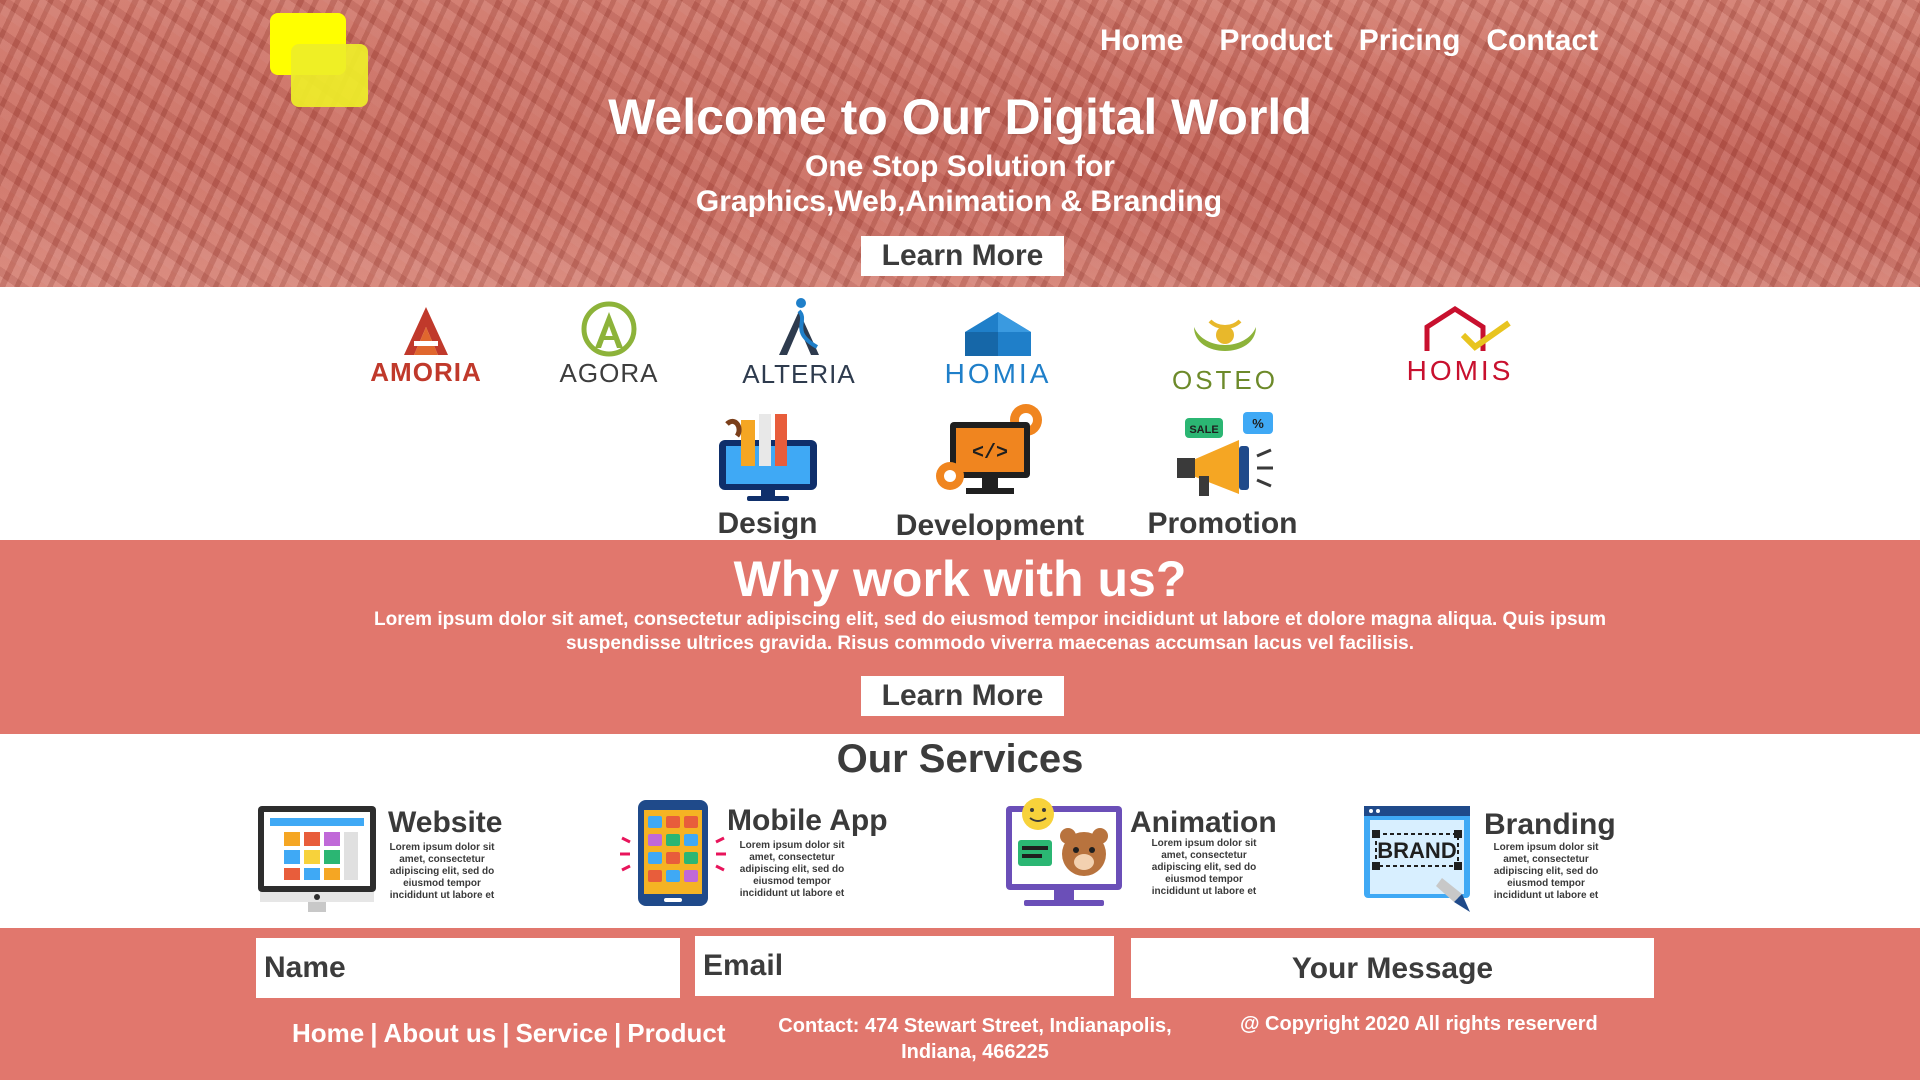 The image size is (1920, 1080). Describe the element at coordinates (960, 166) in the screenshot. I see `hero-subtitle-line1: One Stop Solution for` at that location.